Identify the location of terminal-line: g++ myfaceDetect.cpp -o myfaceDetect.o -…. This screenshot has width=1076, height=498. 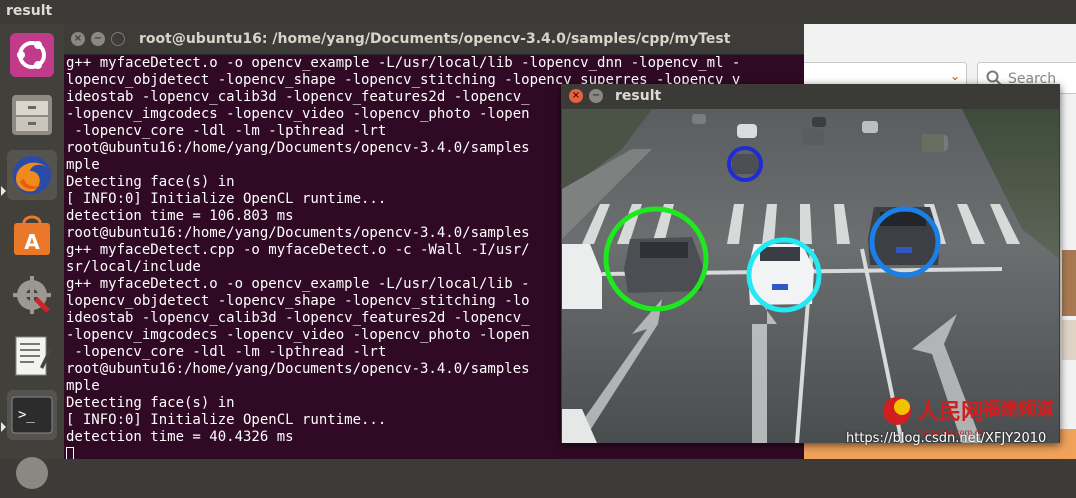
(298, 250).